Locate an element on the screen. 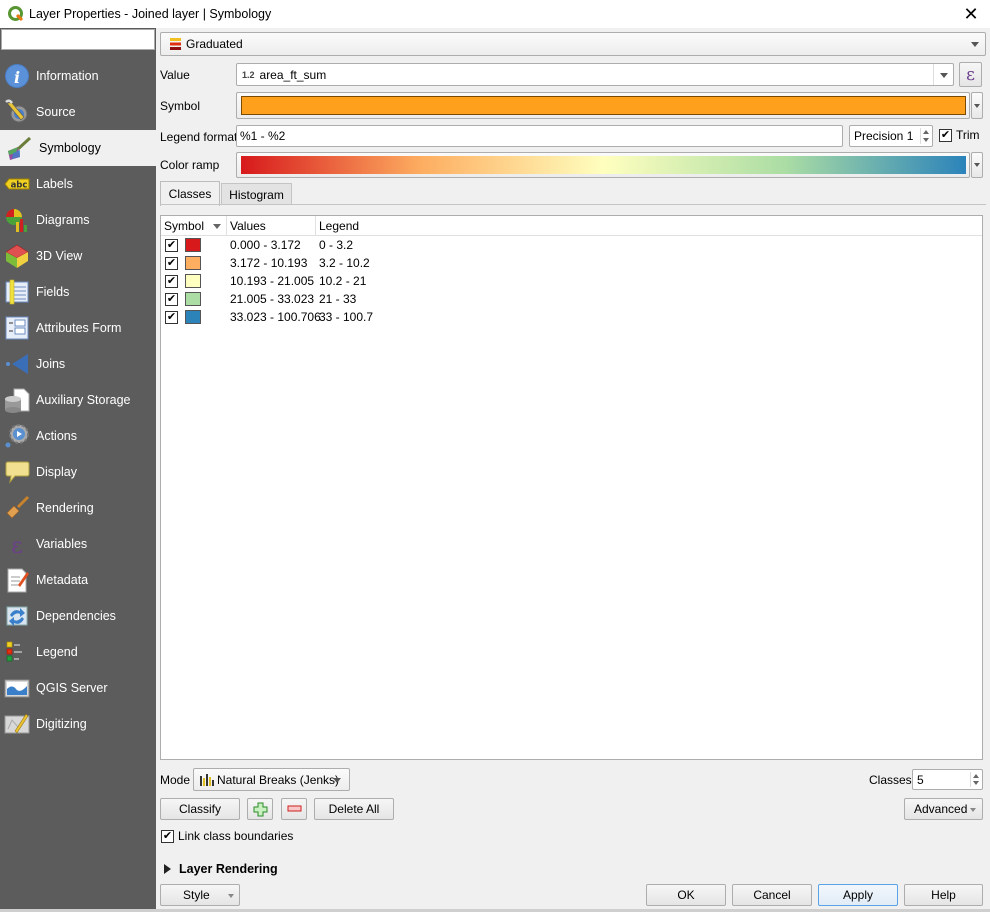  sidebar-search is located at coordinates (84, 39).